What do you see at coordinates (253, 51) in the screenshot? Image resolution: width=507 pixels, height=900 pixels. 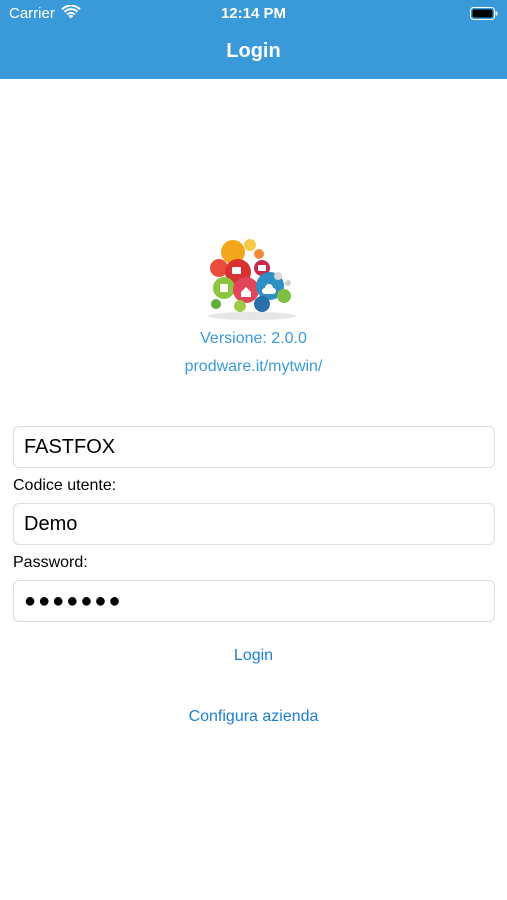 I see `page-title: Login` at bounding box center [253, 51].